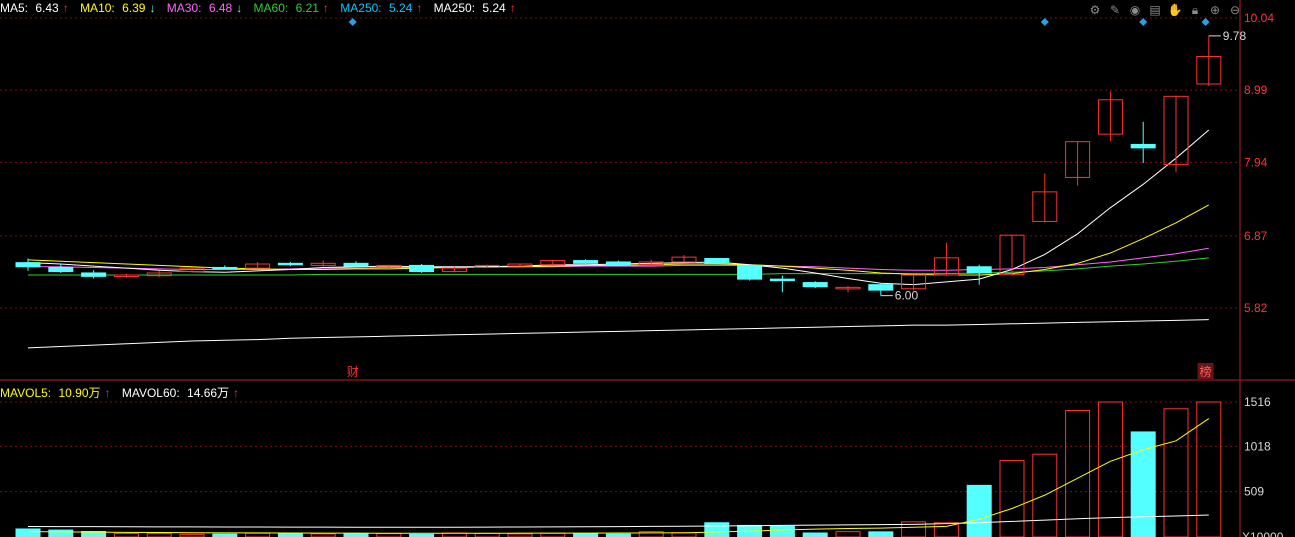 Image resolution: width=1295 pixels, height=537 pixels. What do you see at coordinates (1257, 446) in the screenshot?
I see `volume-tick-label: 1018` at bounding box center [1257, 446].